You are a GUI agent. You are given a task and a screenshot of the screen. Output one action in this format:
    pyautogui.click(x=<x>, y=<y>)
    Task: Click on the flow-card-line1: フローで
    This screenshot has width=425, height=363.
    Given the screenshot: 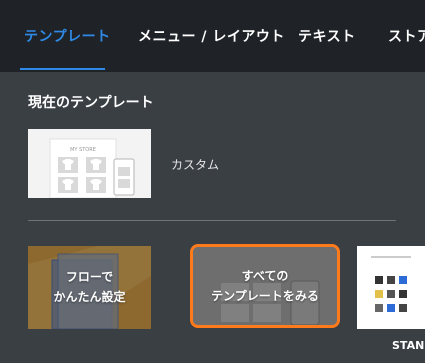 What is the action you would take?
    pyautogui.click(x=89, y=277)
    